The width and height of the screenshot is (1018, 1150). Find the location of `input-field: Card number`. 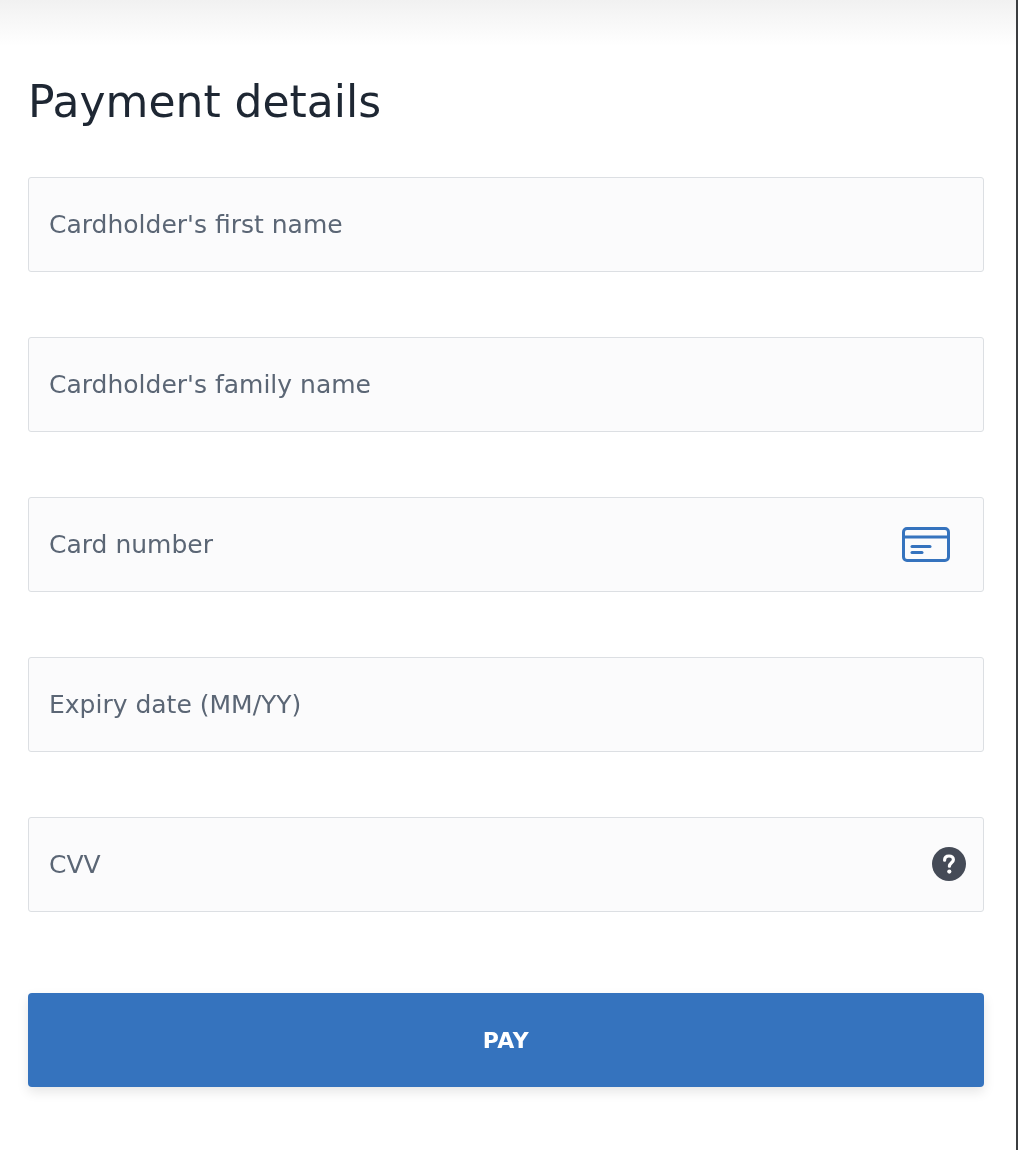

input-field: Card number is located at coordinates (506, 544).